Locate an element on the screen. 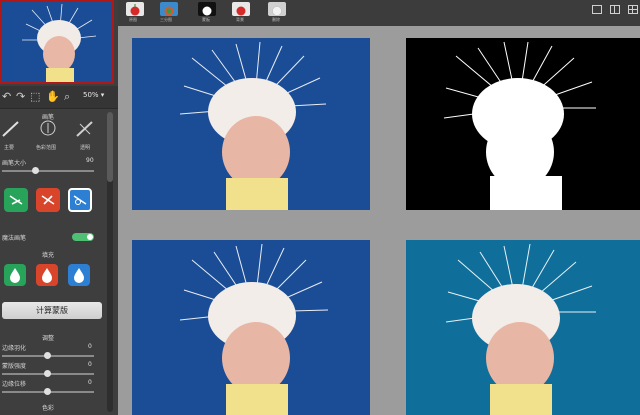  feather-value: 0 is located at coordinates (90, 346).